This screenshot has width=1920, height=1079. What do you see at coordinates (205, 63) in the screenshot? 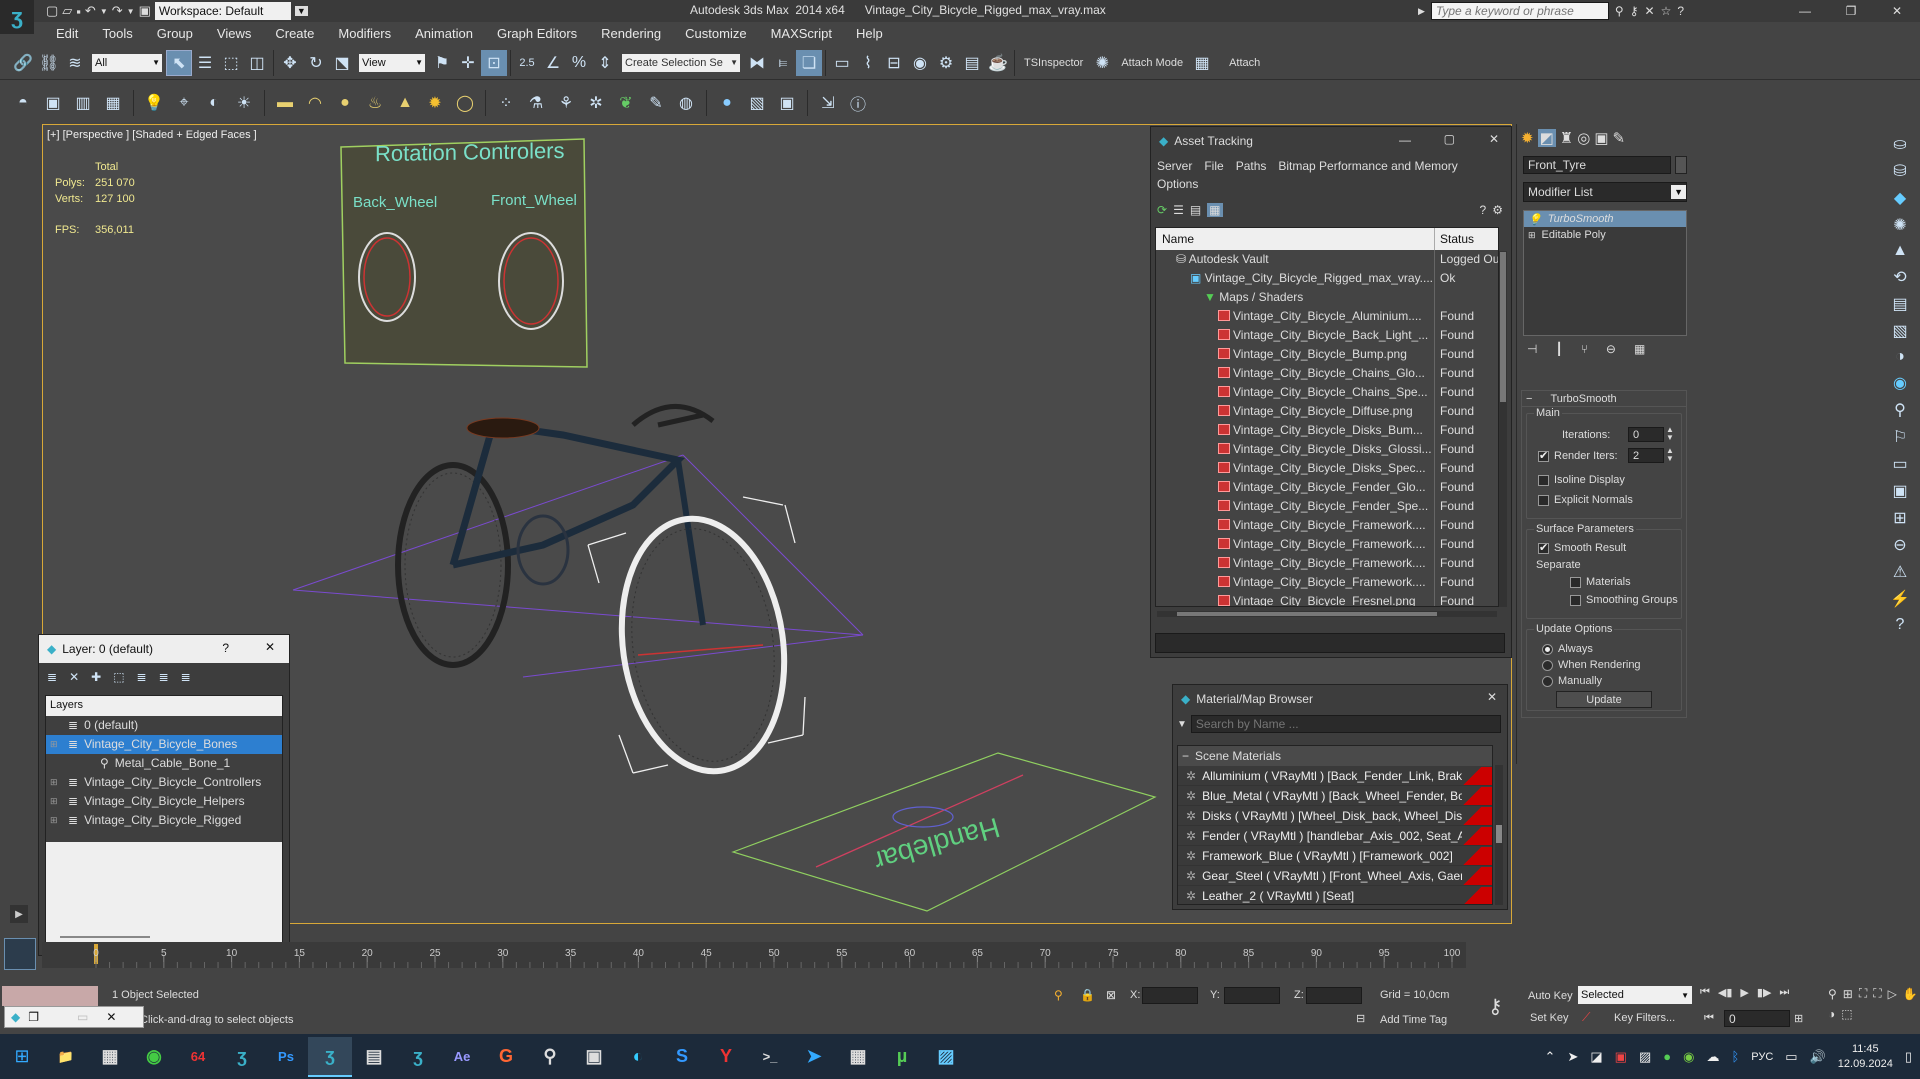
I see `select-by-name-icon: ☰` at bounding box center [205, 63].